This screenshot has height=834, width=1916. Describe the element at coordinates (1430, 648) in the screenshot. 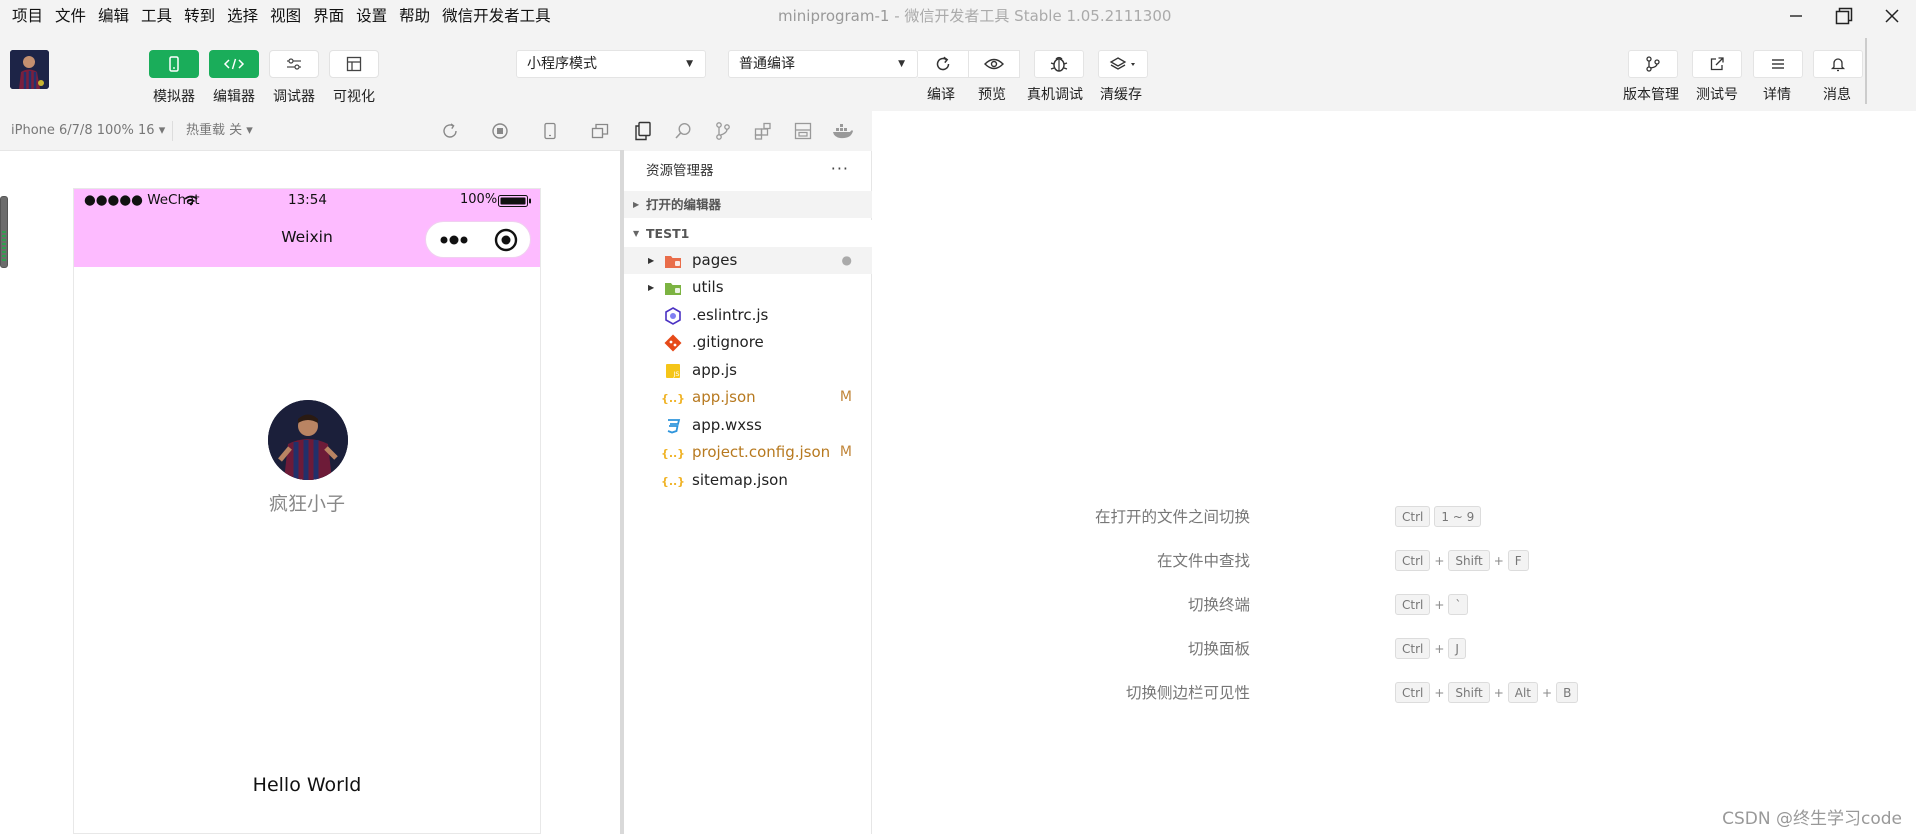

I see `shortcut-keys: Ctrl + J` at that location.